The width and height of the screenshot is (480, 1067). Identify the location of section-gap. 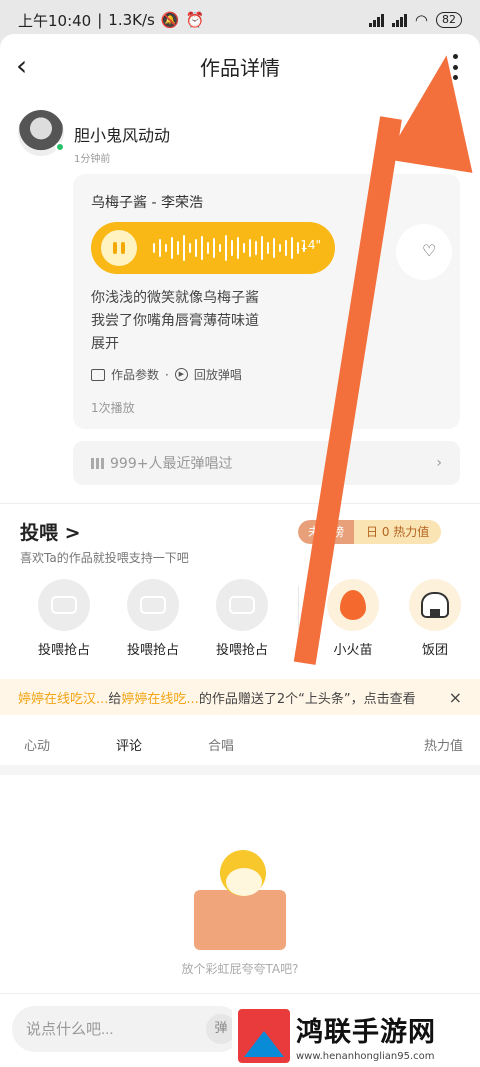
(240, 770).